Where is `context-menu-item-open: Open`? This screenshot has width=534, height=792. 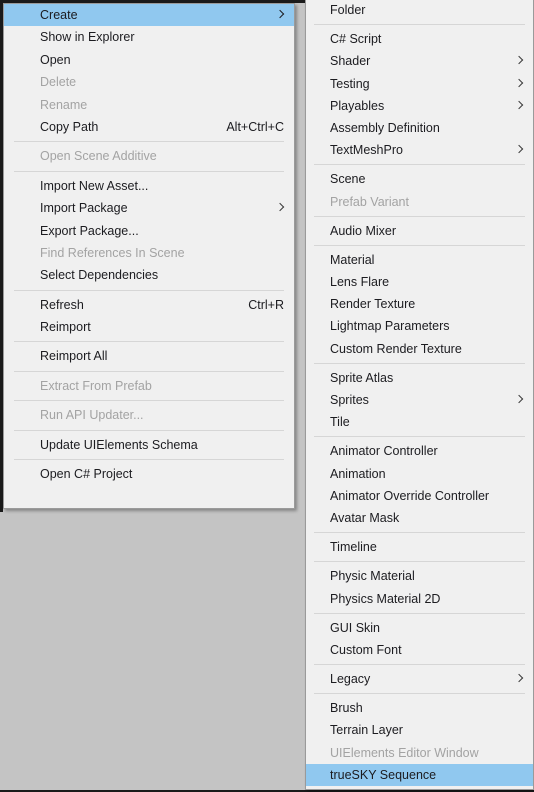 context-menu-item-open: Open is located at coordinates (149, 60).